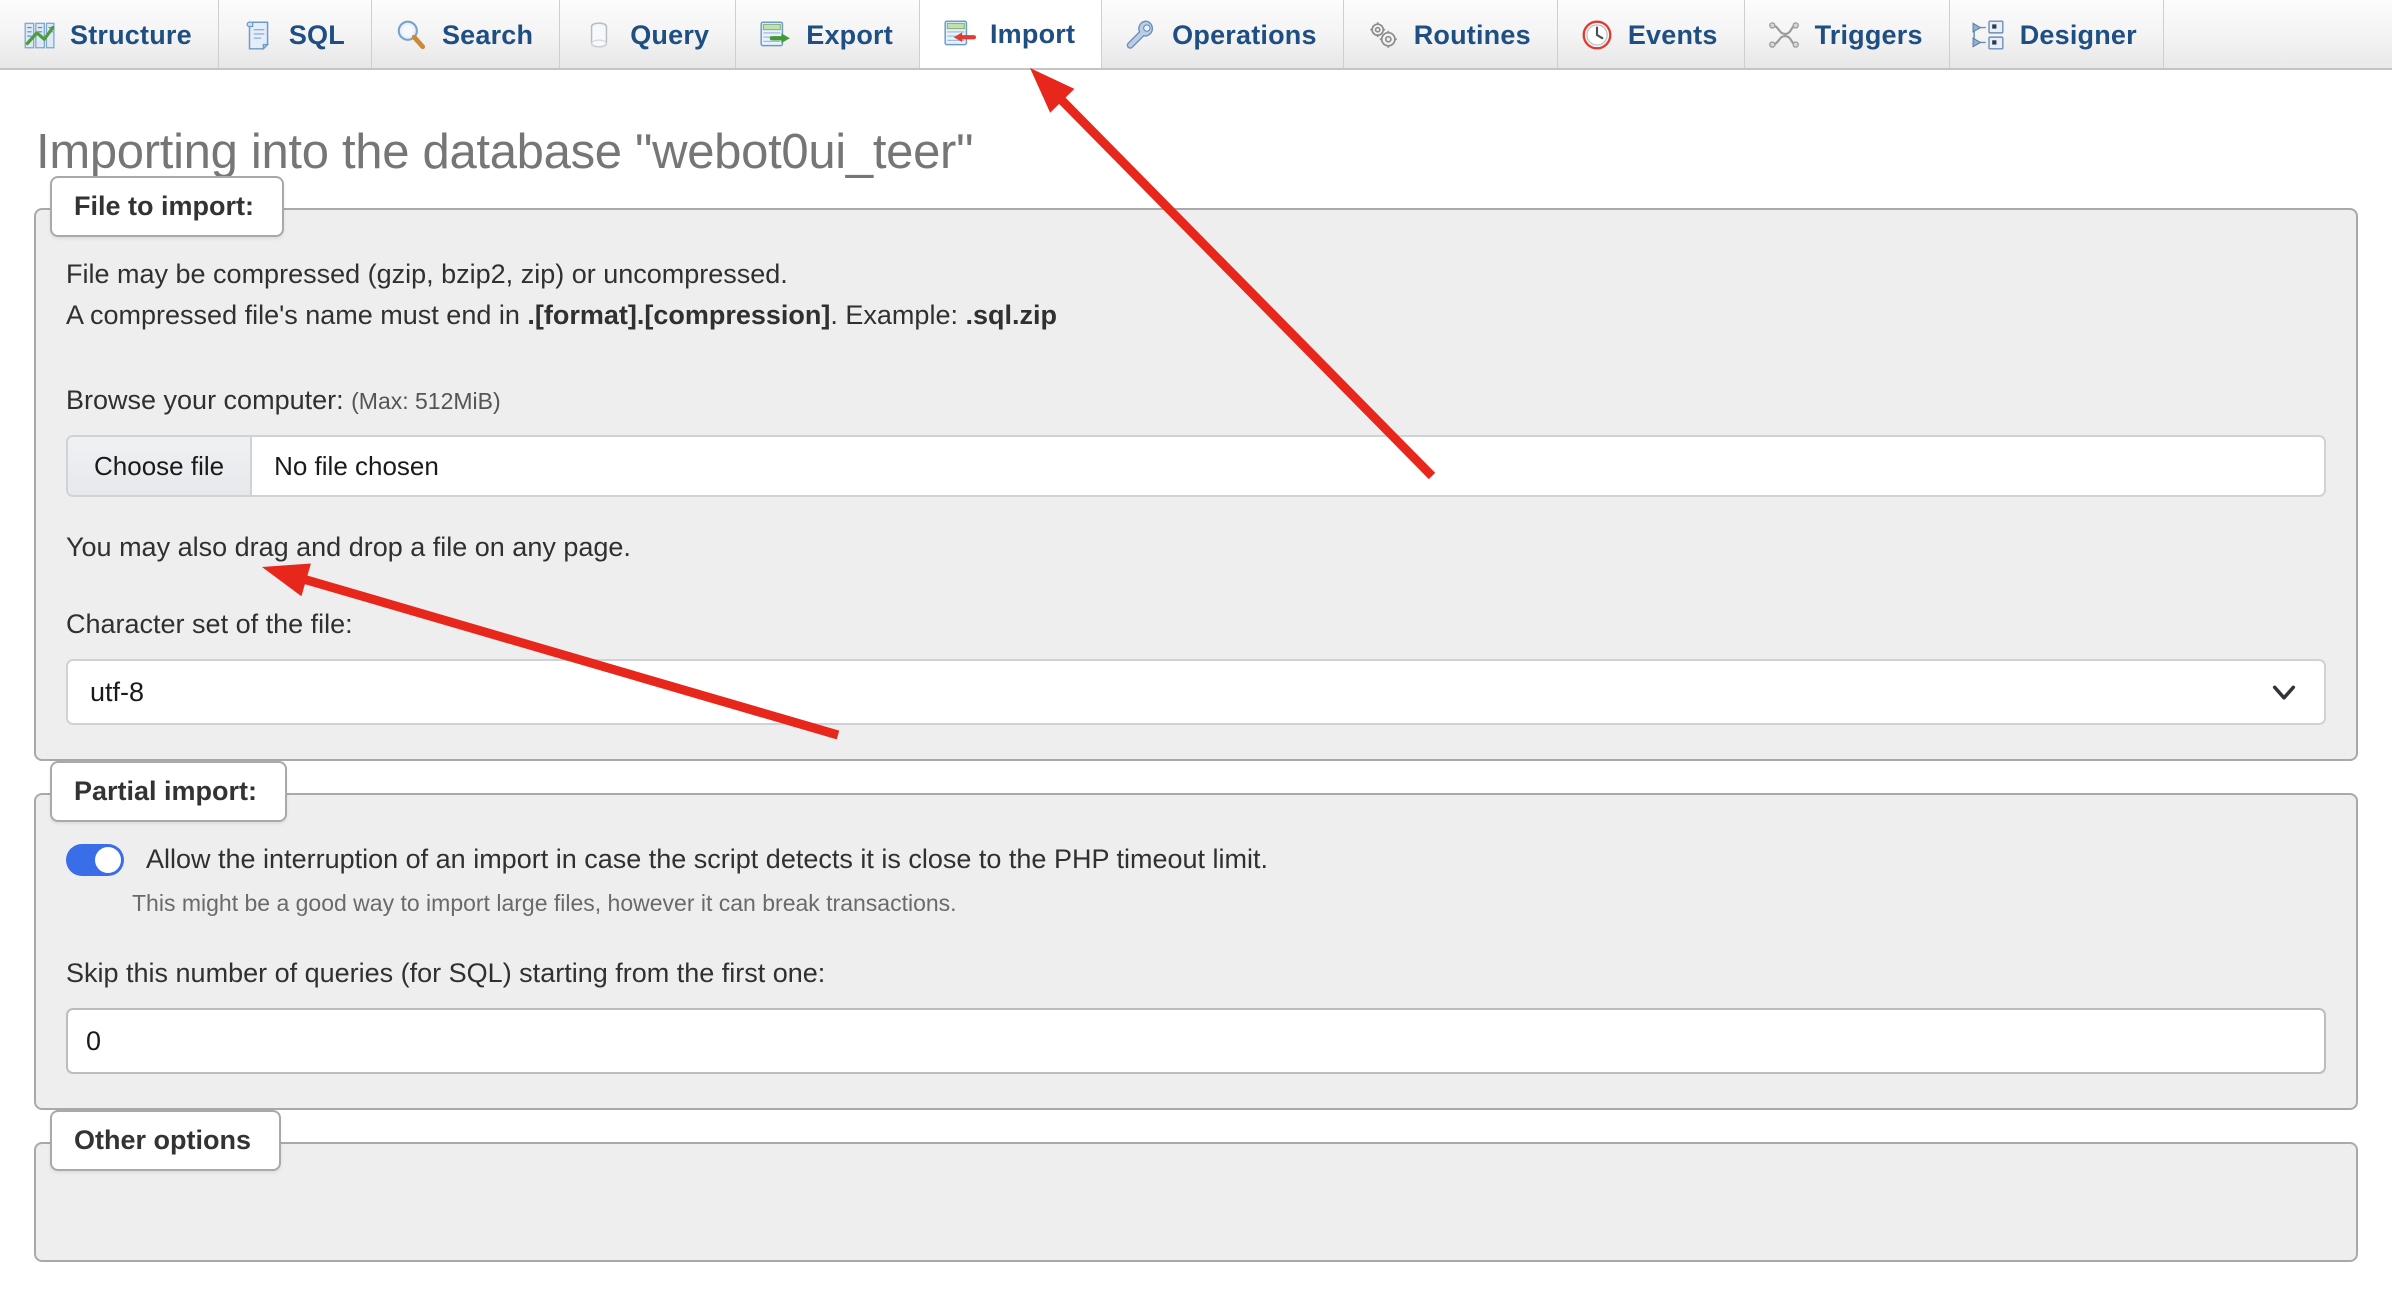  I want to click on skip-queries-input: 0, so click(1196, 1041).